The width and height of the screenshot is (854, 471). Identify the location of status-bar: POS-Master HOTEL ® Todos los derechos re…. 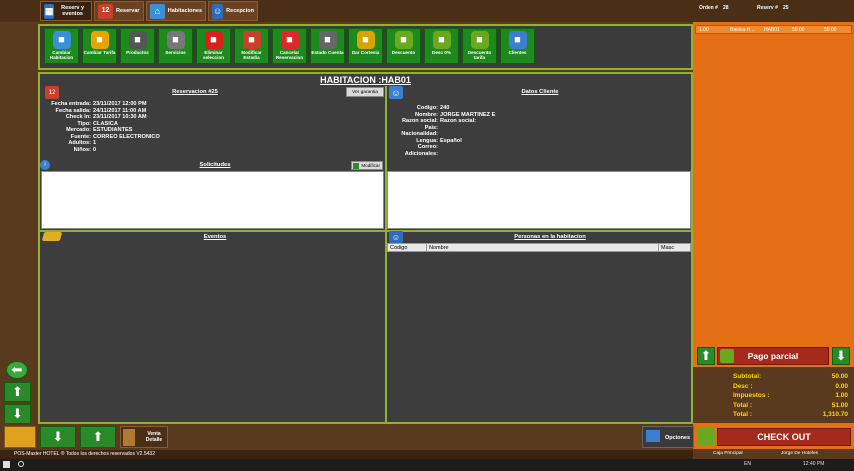
(346, 454).